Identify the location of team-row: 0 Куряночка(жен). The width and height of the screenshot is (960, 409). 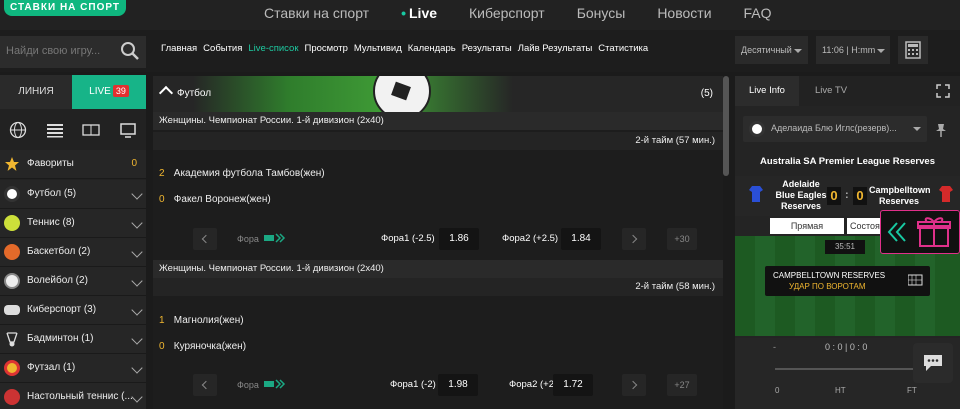
(202, 346).